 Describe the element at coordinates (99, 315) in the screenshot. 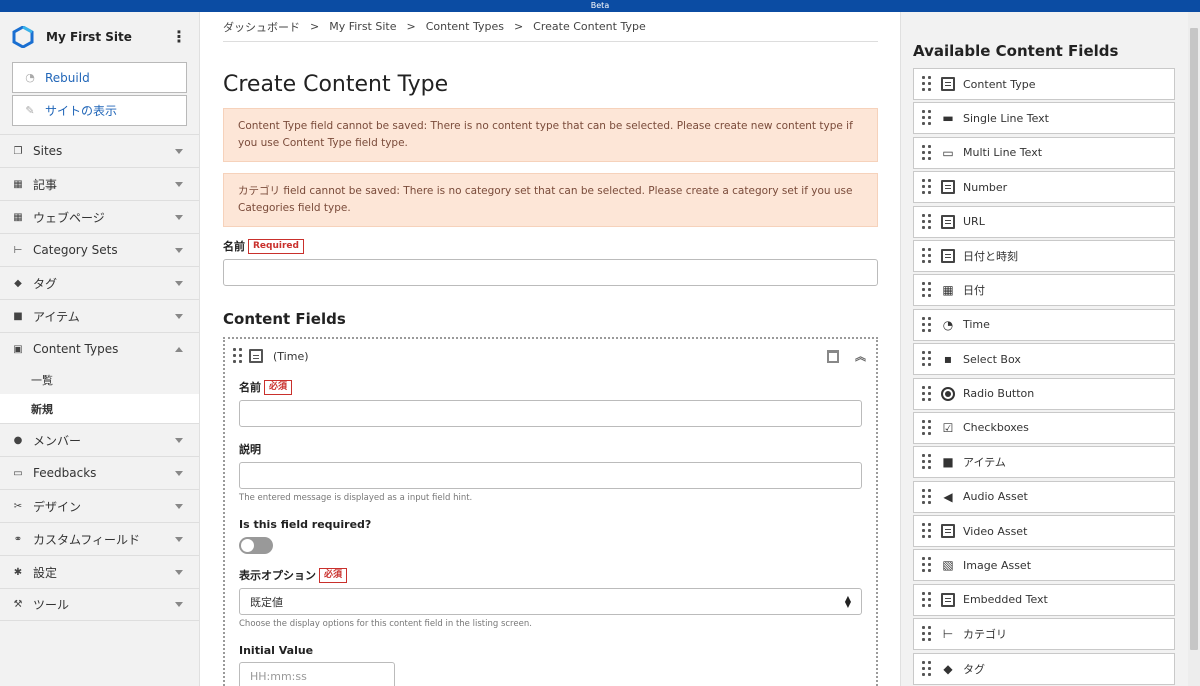

I see `sidebar-item-items: ■ アイテム` at that location.